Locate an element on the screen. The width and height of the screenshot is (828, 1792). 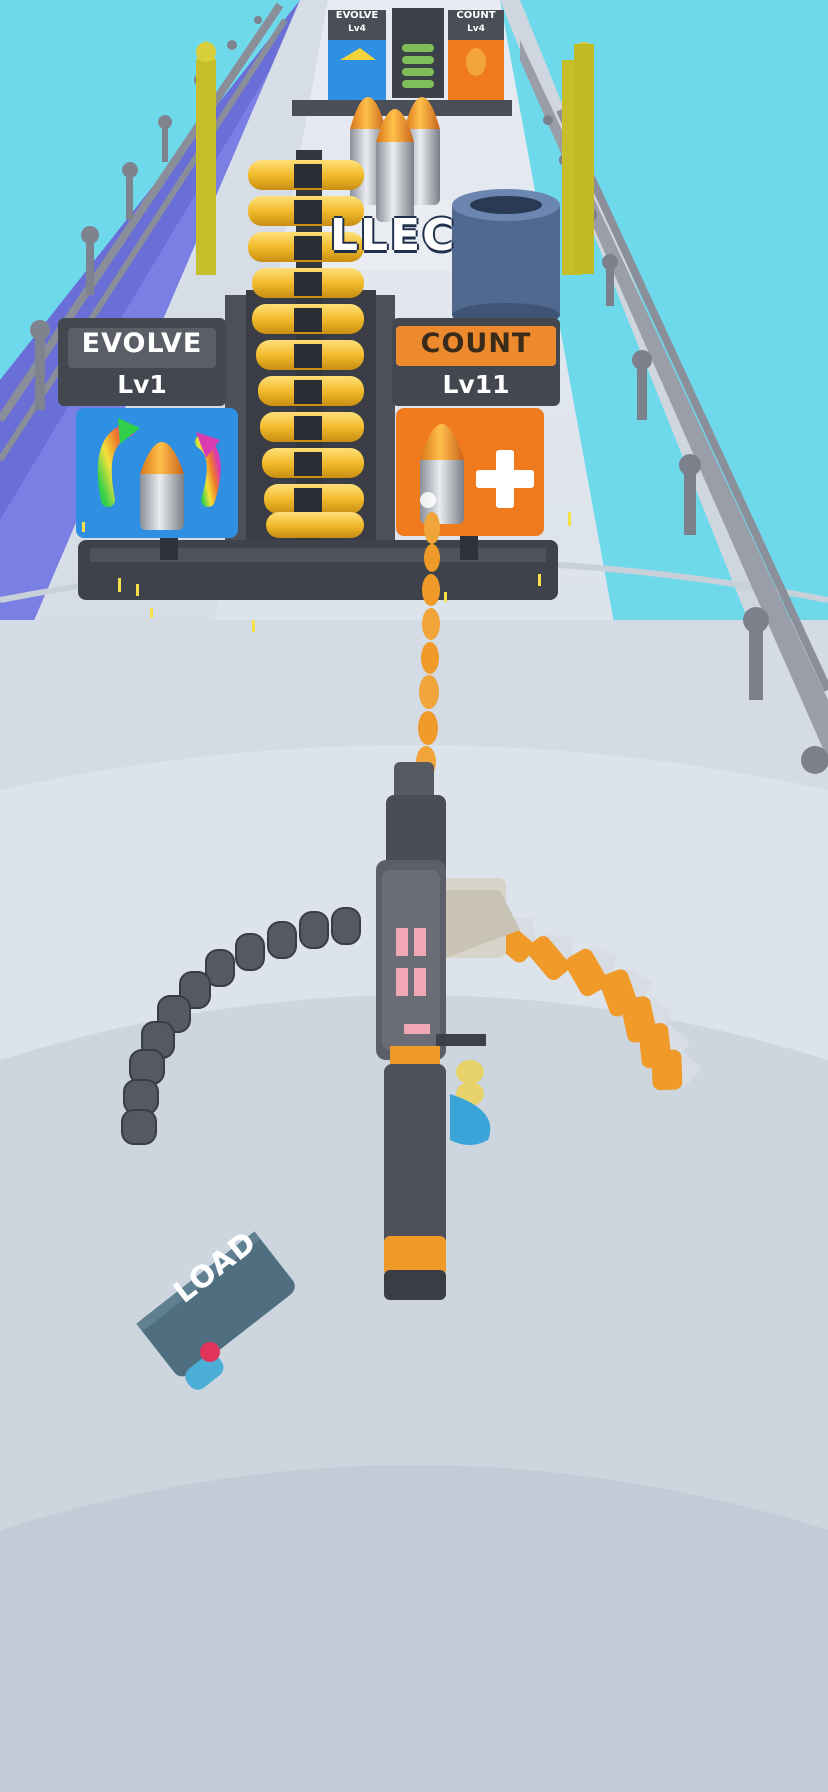
evolve-gate-title: EVOLVE is located at coordinates (142, 343).